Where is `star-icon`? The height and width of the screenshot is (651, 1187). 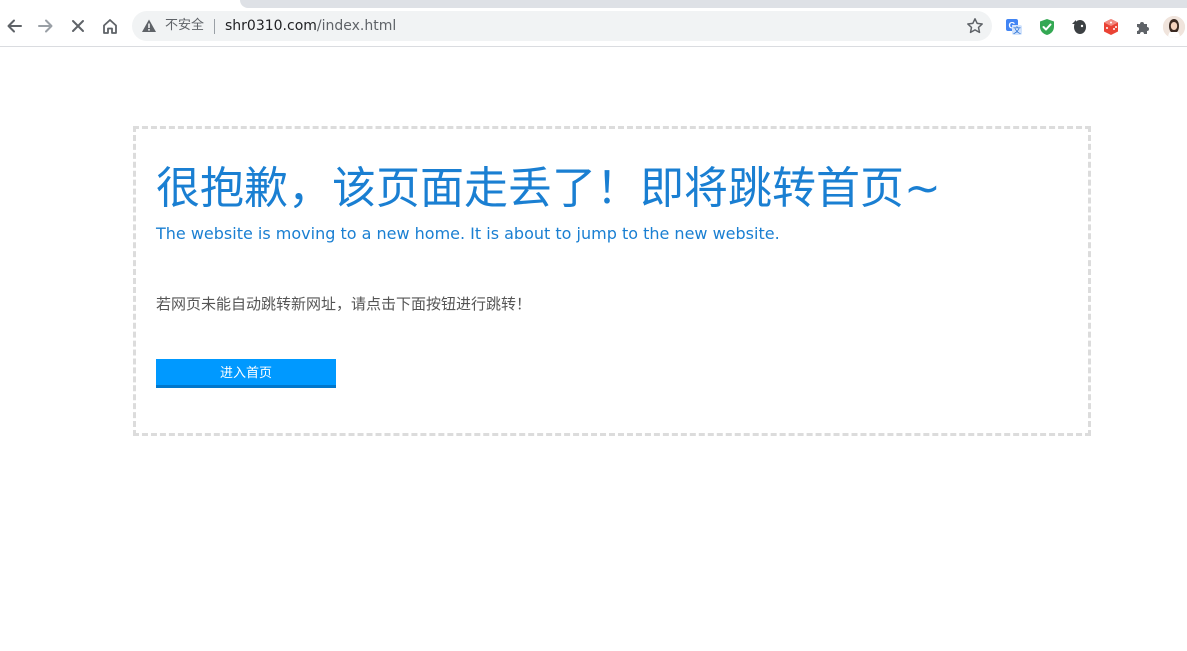
star-icon is located at coordinates (975, 26).